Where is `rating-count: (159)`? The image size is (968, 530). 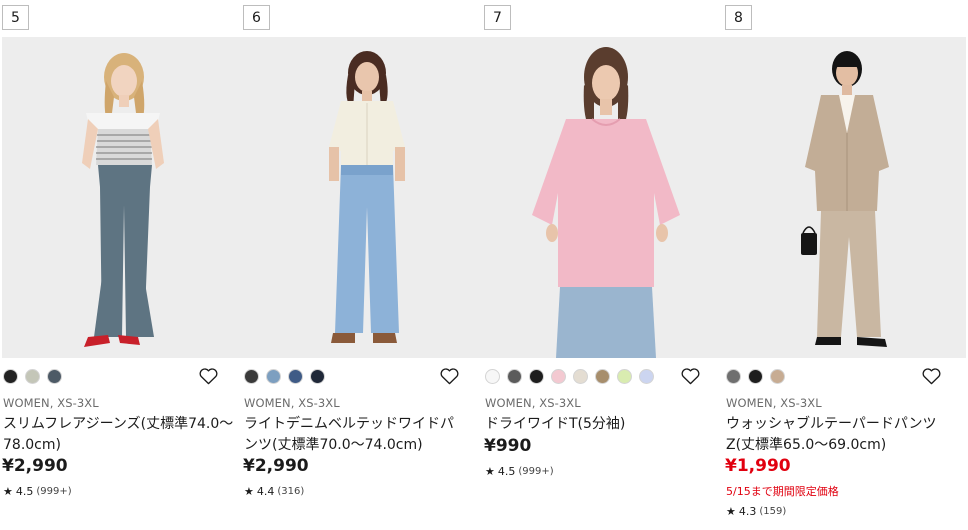
rating-count: (159) is located at coordinates (773, 511).